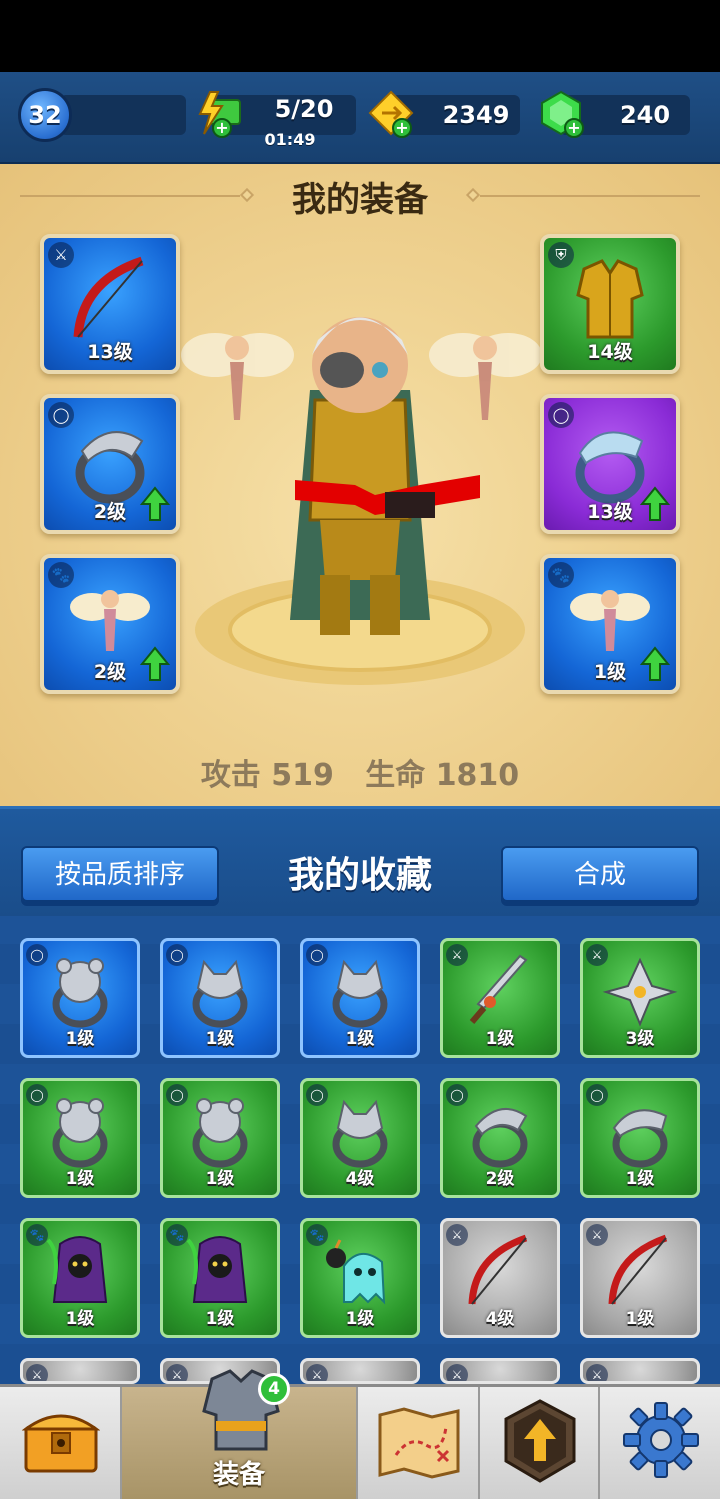 The image size is (720, 1499). What do you see at coordinates (302, 775) in the screenshot?
I see `attack-value: 519` at bounding box center [302, 775].